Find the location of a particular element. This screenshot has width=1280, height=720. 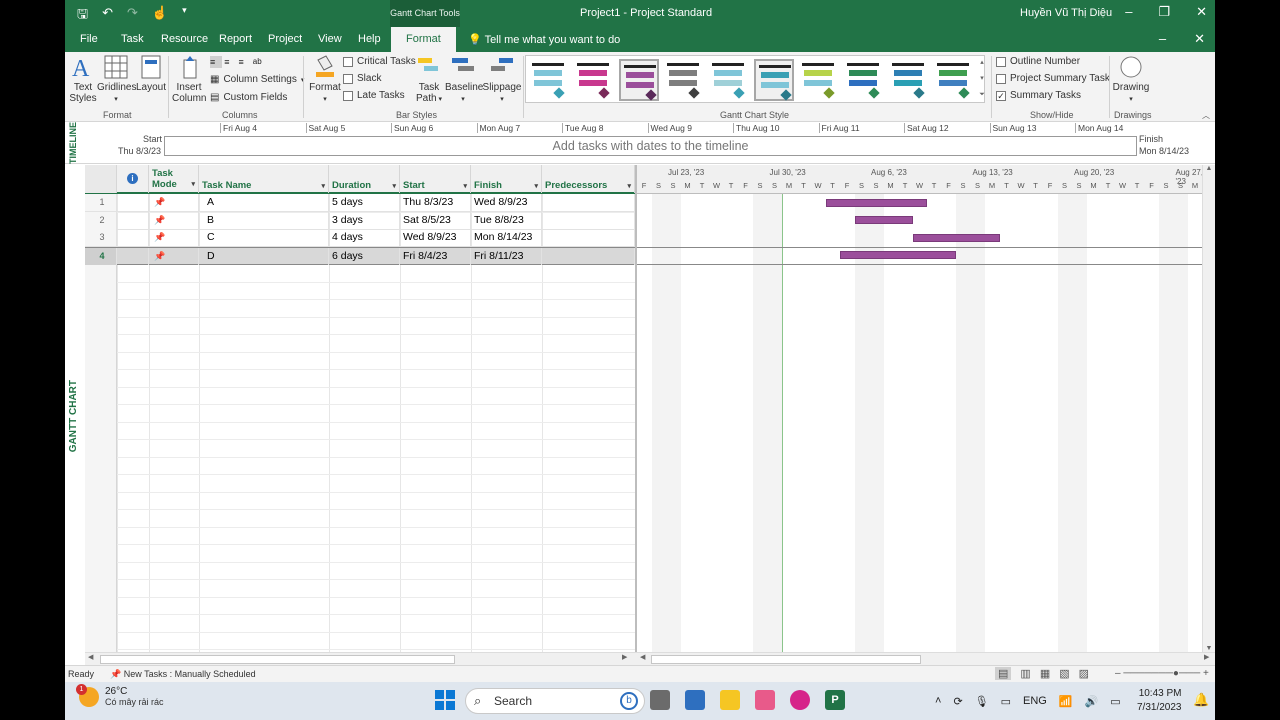

duration-cell: 4 days is located at coordinates (364, 237).